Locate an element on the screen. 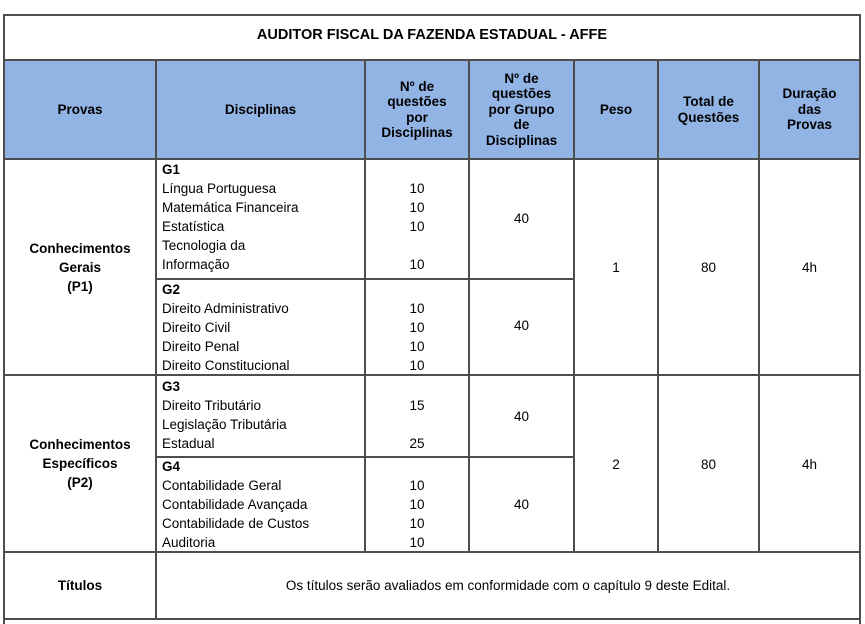  list-item: Contabilidade de Custos is located at coordinates (236, 523).